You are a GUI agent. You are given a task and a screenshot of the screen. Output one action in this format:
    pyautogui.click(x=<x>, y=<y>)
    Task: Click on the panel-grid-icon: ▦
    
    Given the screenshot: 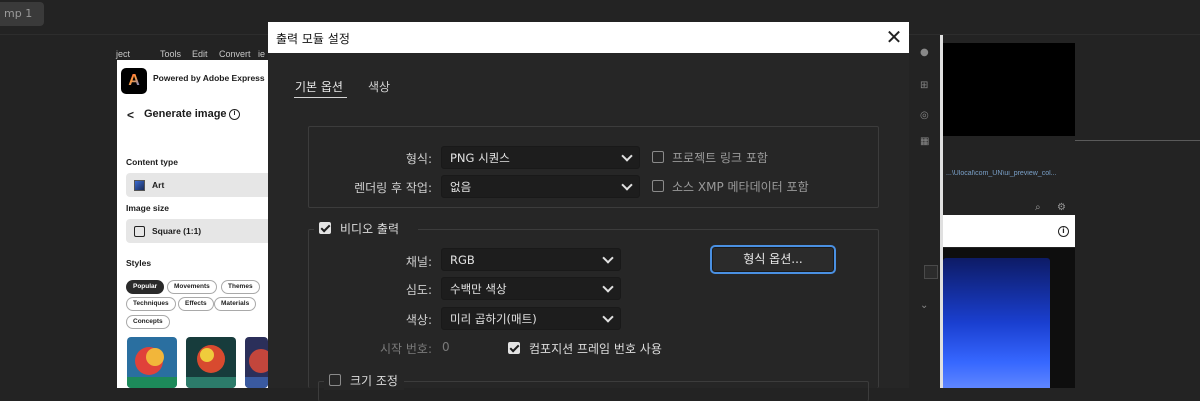 What is the action you would take?
    pyautogui.click(x=924, y=141)
    